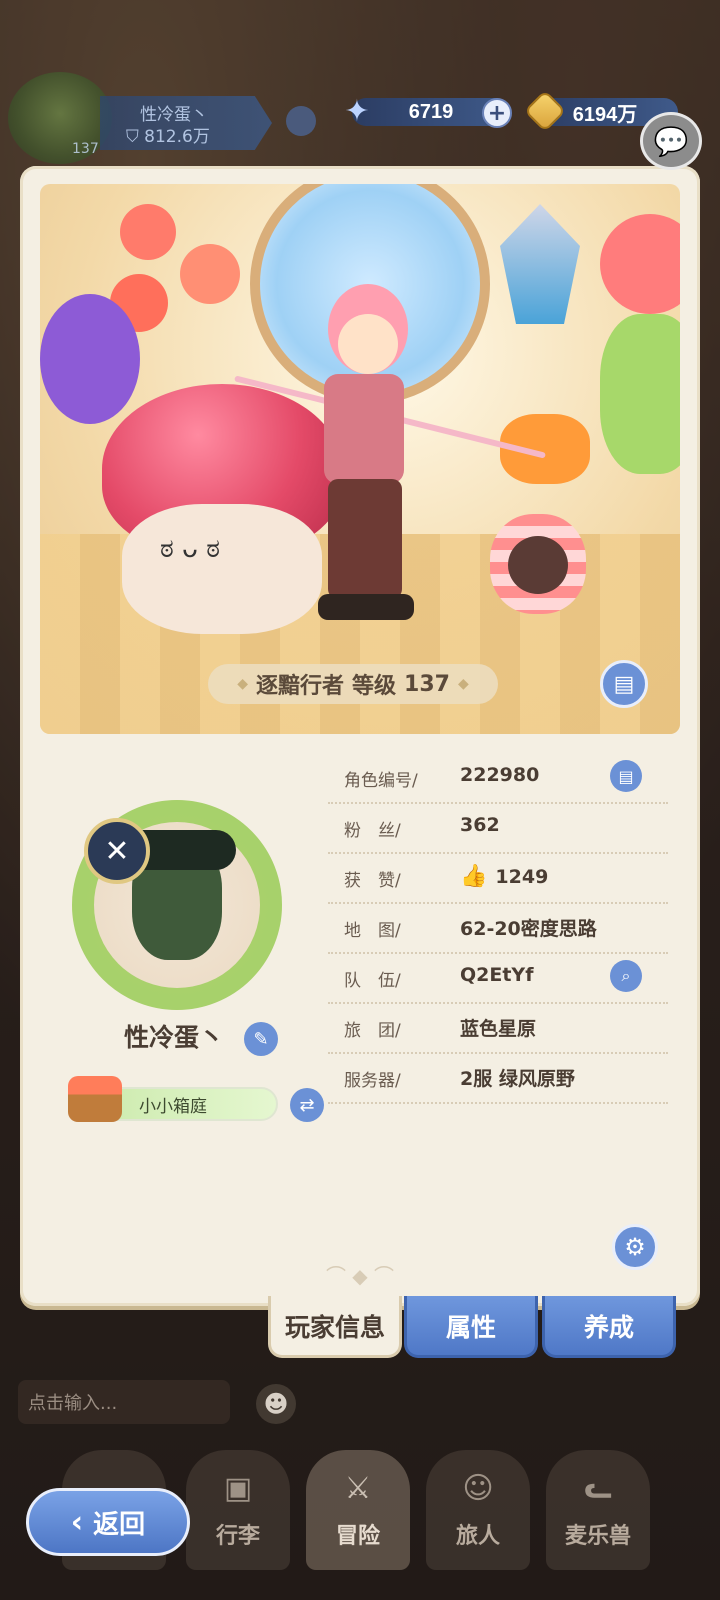 This screenshot has width=720, height=1600. What do you see at coordinates (605, 114) in the screenshot?
I see `gold-value: 6194万` at bounding box center [605, 114].